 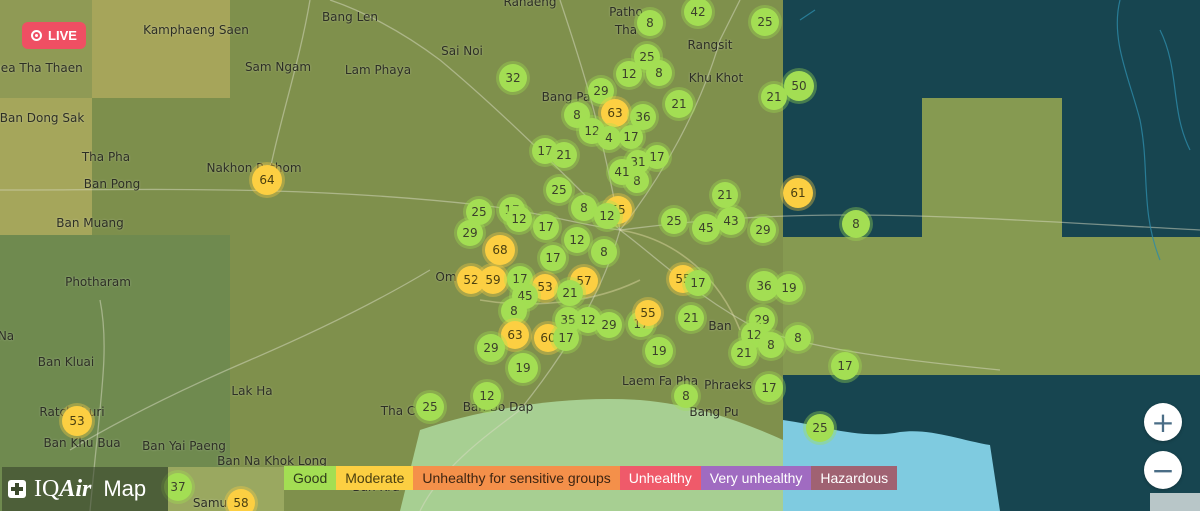 What do you see at coordinates (77, 421) in the screenshot?
I see `aqi-marker: 53` at bounding box center [77, 421].